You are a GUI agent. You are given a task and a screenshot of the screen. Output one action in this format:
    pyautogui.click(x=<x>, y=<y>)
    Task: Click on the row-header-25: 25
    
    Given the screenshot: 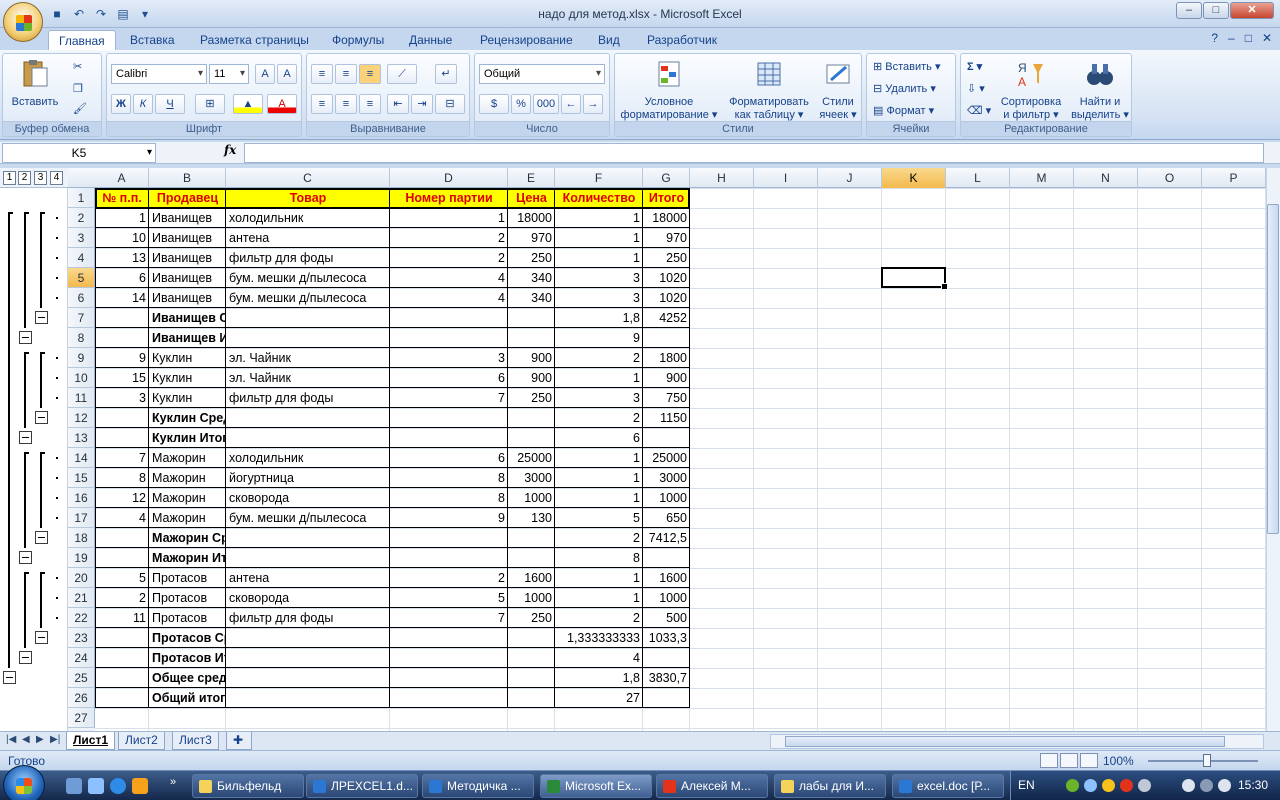 What is the action you would take?
    pyautogui.click(x=81, y=678)
    